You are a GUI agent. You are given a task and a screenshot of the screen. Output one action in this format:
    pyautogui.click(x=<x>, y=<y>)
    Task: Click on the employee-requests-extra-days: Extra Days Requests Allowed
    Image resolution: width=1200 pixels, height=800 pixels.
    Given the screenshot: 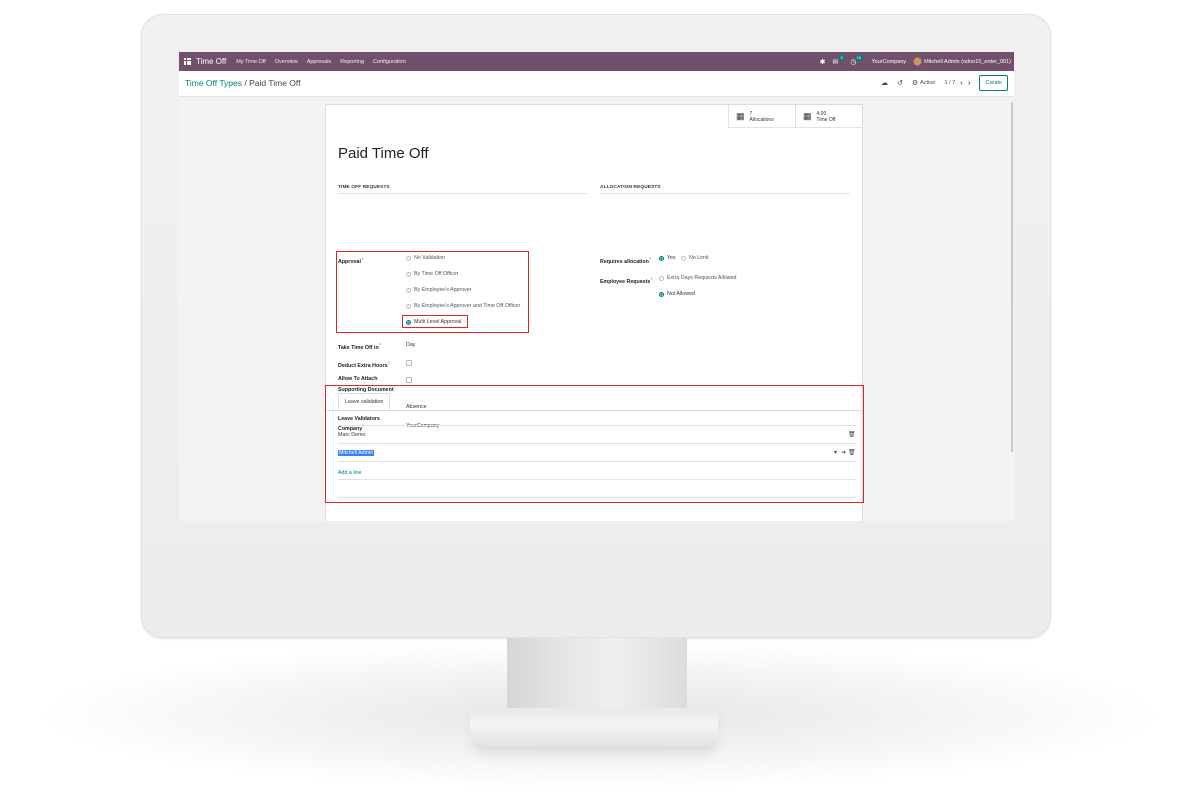 What is the action you would take?
    pyautogui.click(x=697, y=278)
    